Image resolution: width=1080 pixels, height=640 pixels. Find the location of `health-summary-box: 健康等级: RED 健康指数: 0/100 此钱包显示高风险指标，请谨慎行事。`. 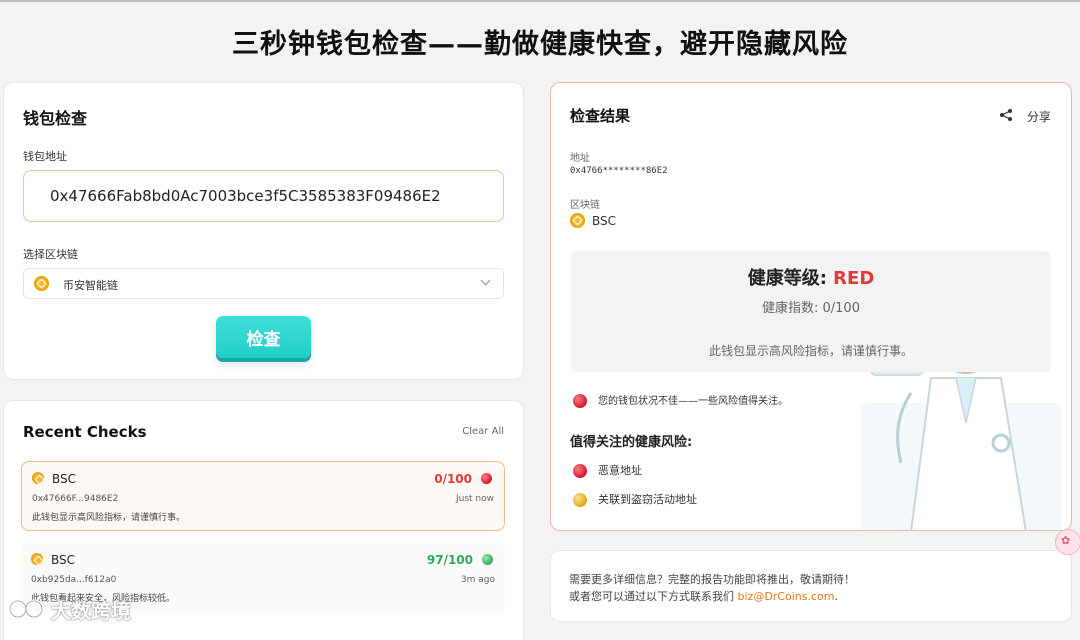

health-summary-box: 健康等级: RED 健康指数: 0/100 此钱包显示高风险指标，请谨慎行事。 is located at coordinates (811, 311).